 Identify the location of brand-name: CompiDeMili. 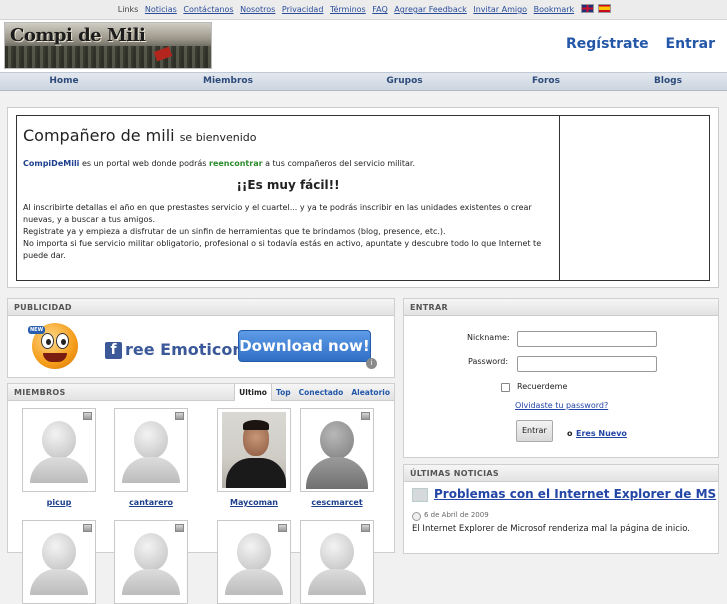
(51, 163).